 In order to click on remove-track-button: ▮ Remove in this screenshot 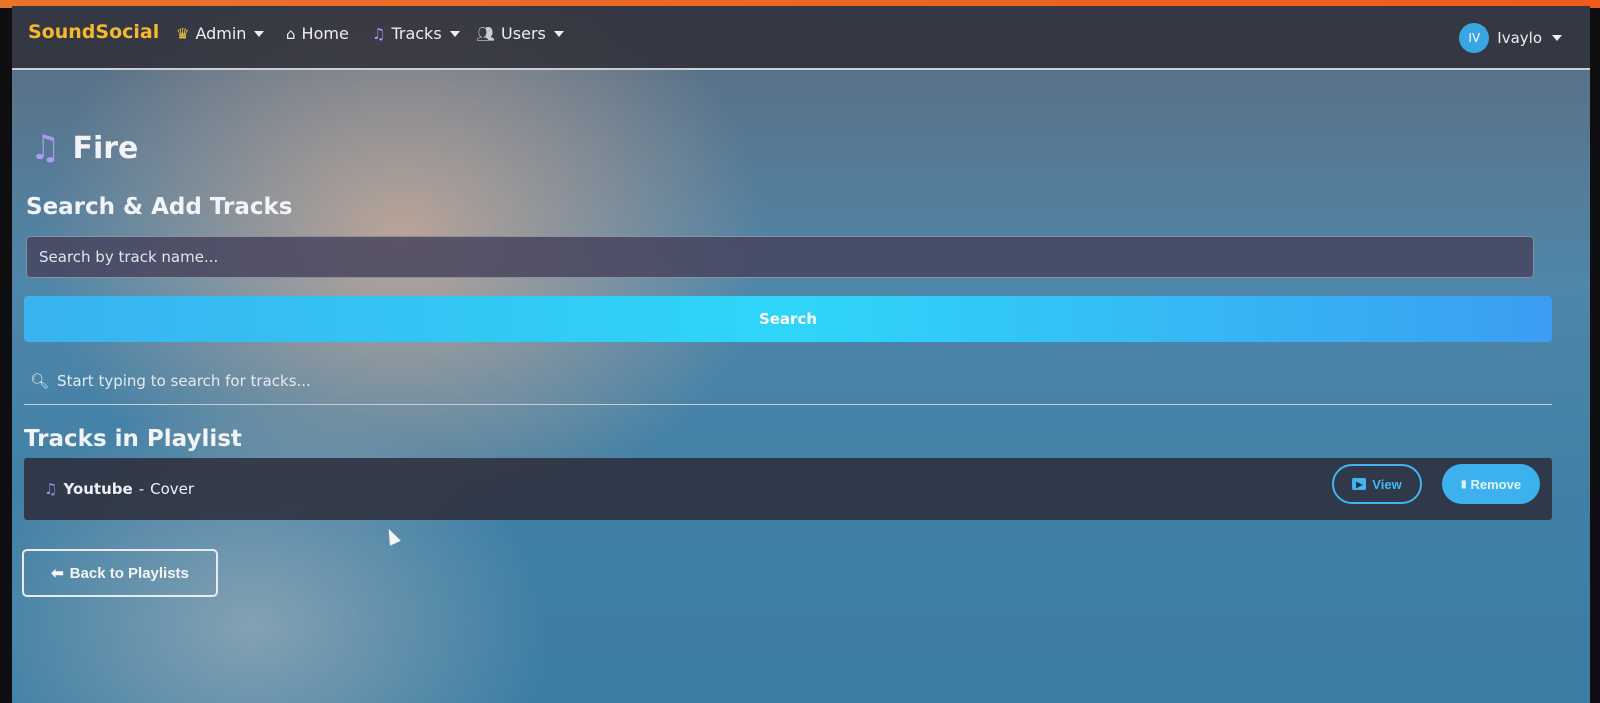, I will do `click(1491, 484)`.